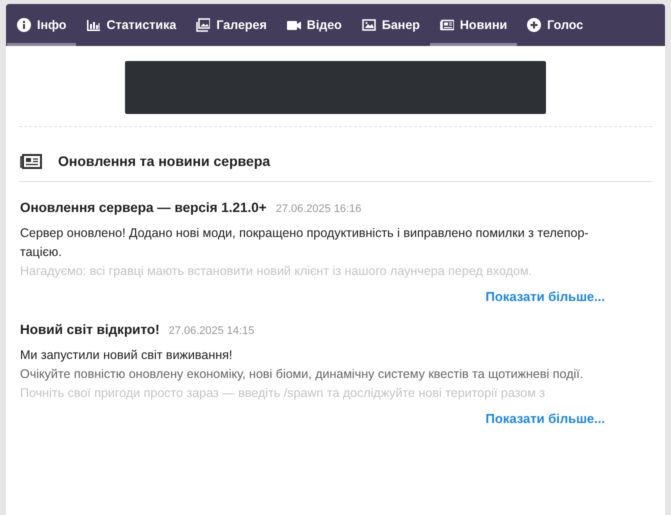 The width and height of the screenshot is (671, 515). I want to click on post-text: Почніть свої пригоди просто зараз — введіть /spawn та досліджуйте нові території разом з, so click(283, 393).